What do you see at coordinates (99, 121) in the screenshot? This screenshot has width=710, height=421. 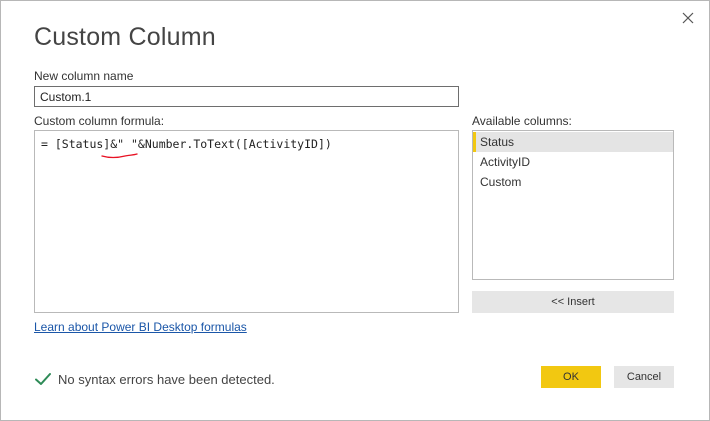 I see `formula-label: Custom column formula:` at bounding box center [99, 121].